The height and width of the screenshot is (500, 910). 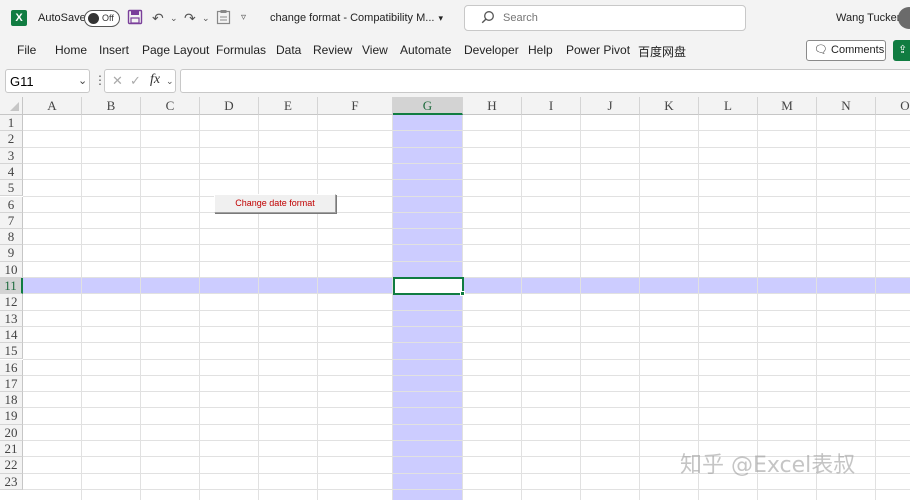 What do you see at coordinates (11, 400) in the screenshot?
I see `row-header-18: 18` at bounding box center [11, 400].